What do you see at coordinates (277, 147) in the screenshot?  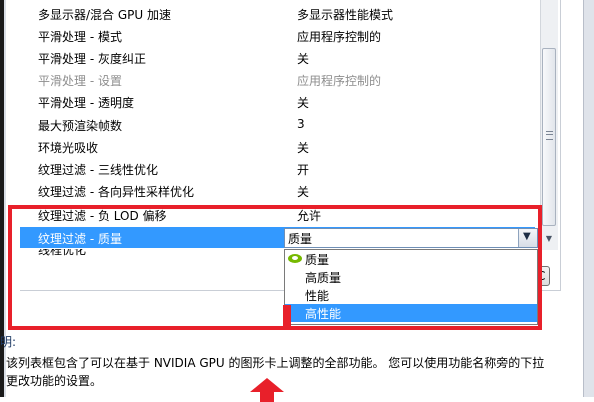 I see `setting-row-ambient-occlusion: 环境光吸收 关` at bounding box center [277, 147].